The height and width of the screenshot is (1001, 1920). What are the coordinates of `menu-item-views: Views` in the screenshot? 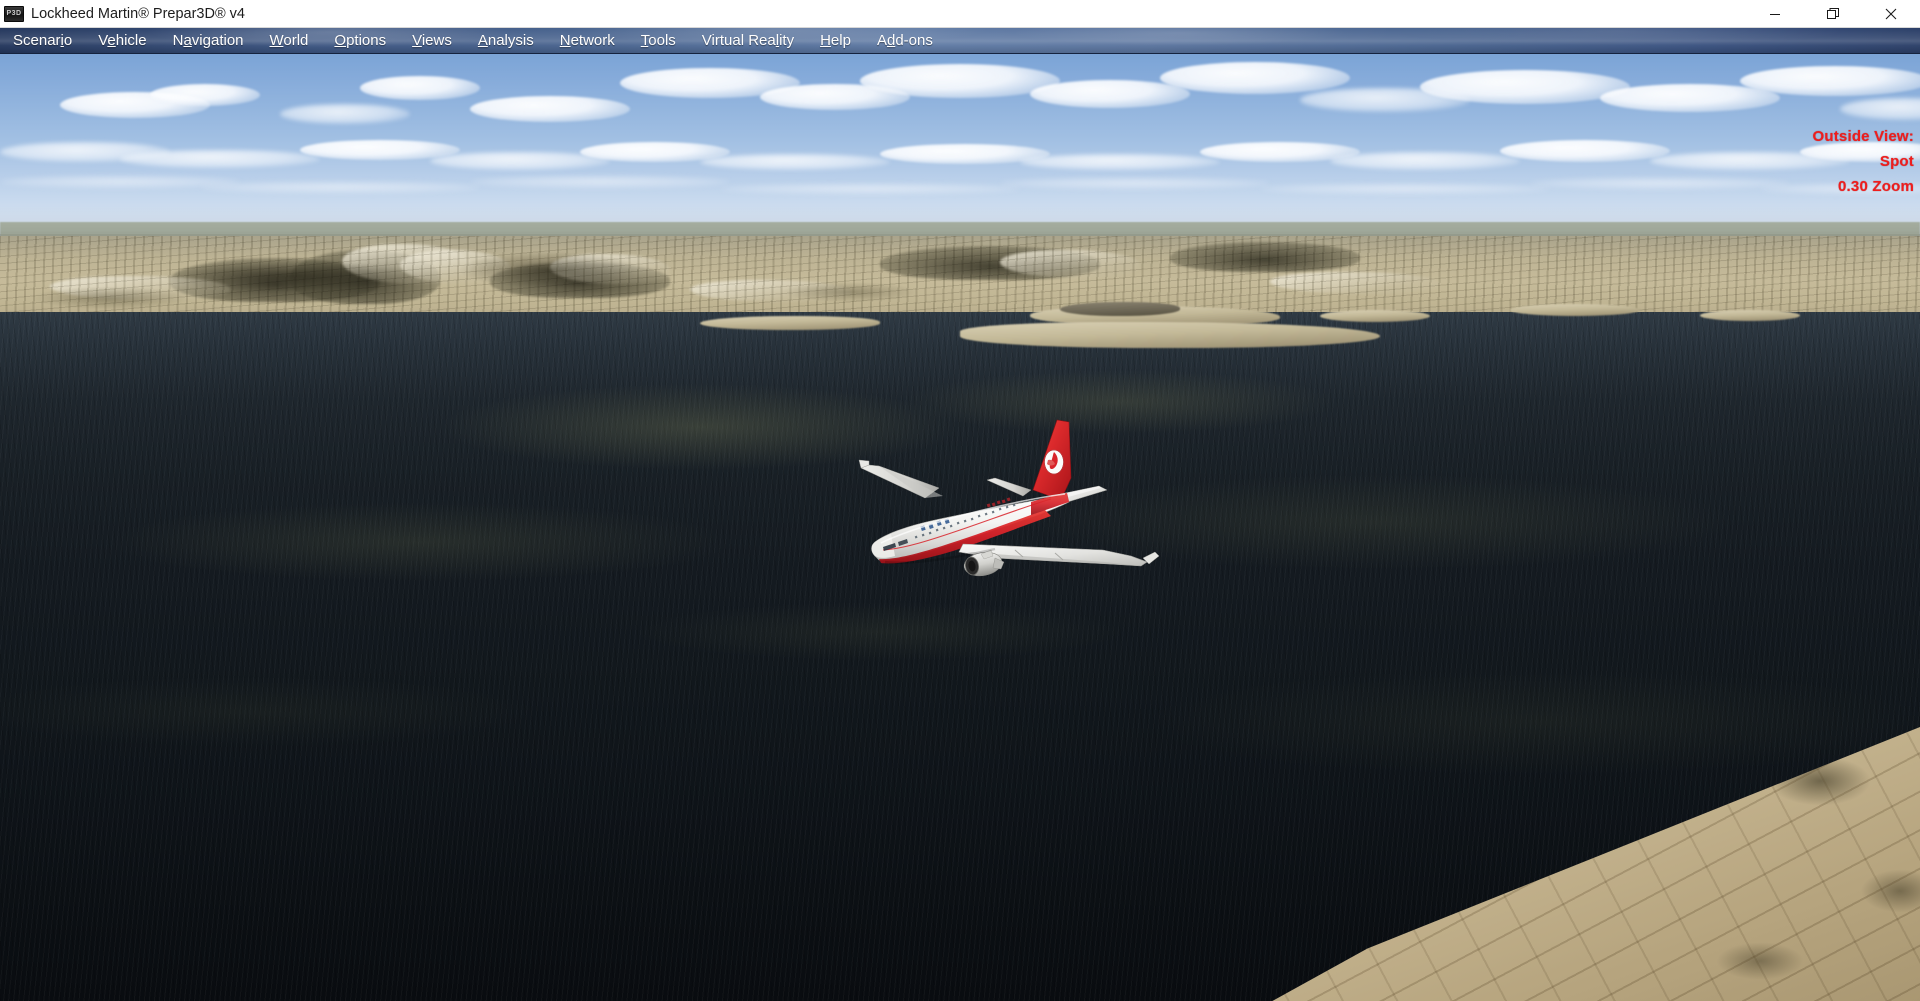 It's located at (432, 40).